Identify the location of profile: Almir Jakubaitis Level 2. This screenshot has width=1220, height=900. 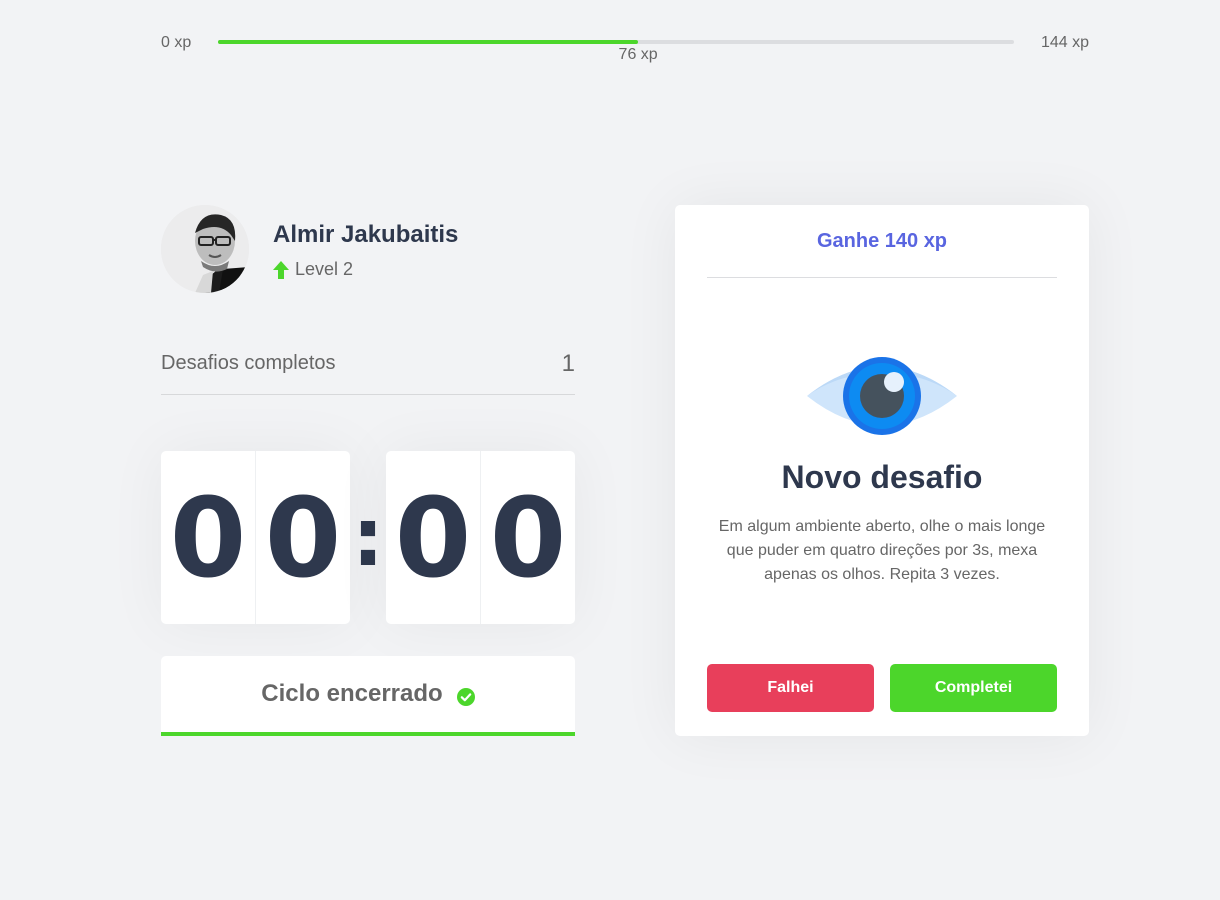
(368, 250).